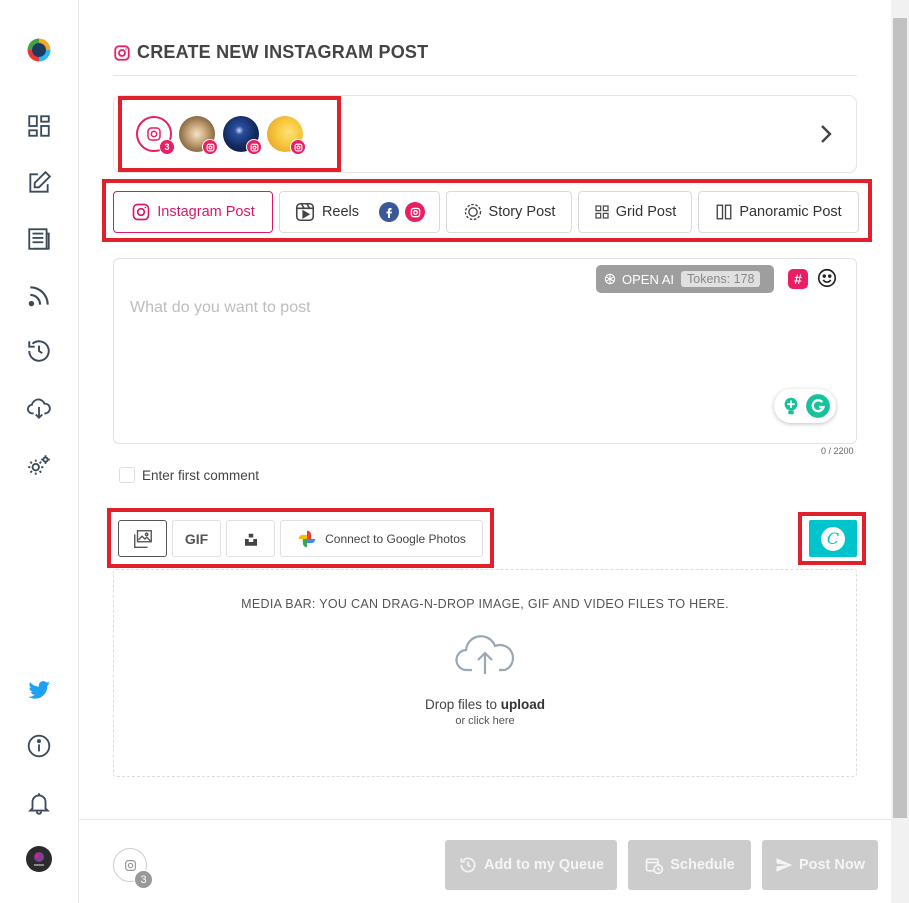 The image size is (909, 903). I want to click on gif-label: GIF, so click(196, 538).